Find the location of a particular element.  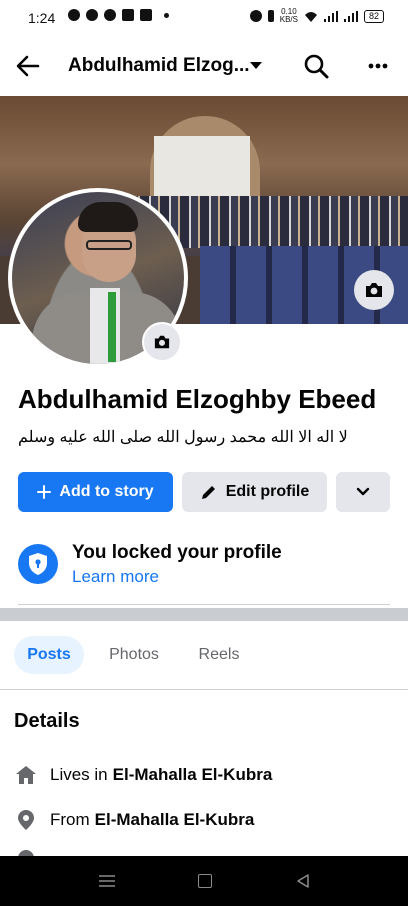

status-right: 0.10 KB/S 82 is located at coordinates (316, 16).